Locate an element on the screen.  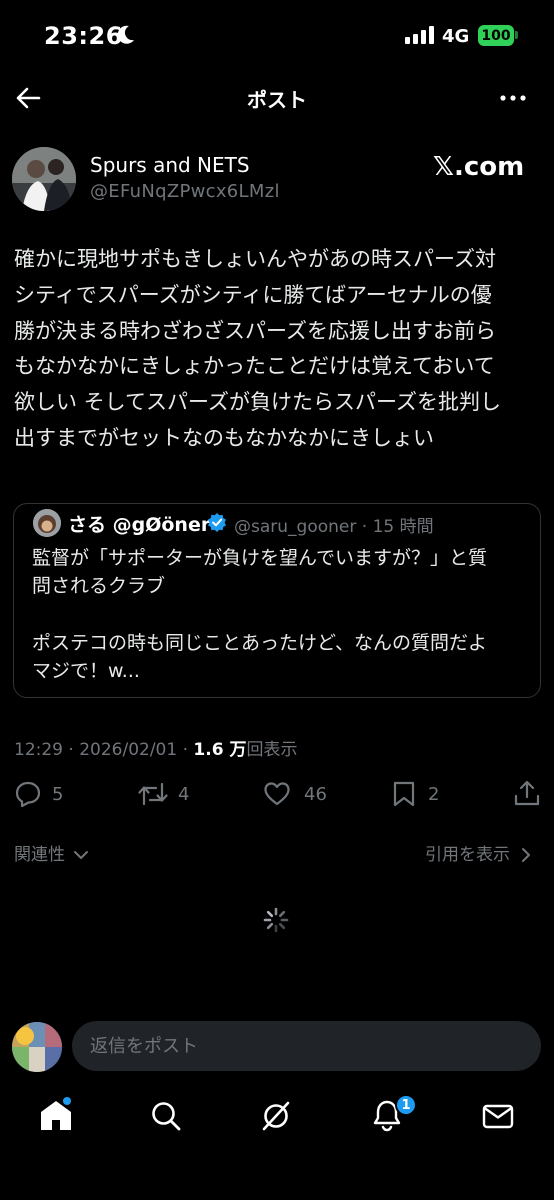
network-label: 4G is located at coordinates (456, 36).